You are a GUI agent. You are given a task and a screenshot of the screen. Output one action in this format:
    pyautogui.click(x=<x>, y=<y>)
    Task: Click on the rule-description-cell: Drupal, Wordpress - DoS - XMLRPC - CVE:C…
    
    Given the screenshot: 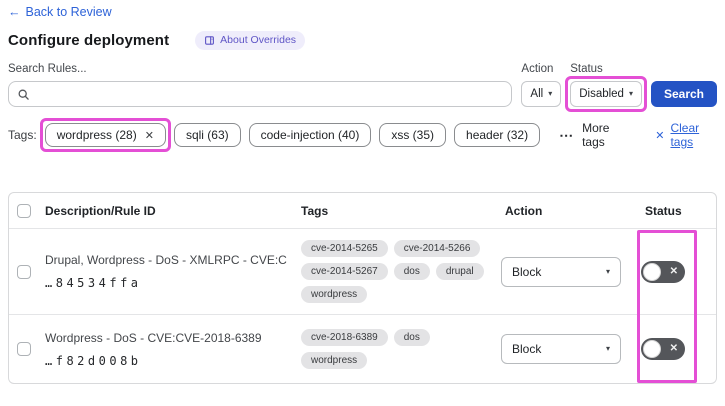 What is the action you would take?
    pyautogui.click(x=170, y=271)
    